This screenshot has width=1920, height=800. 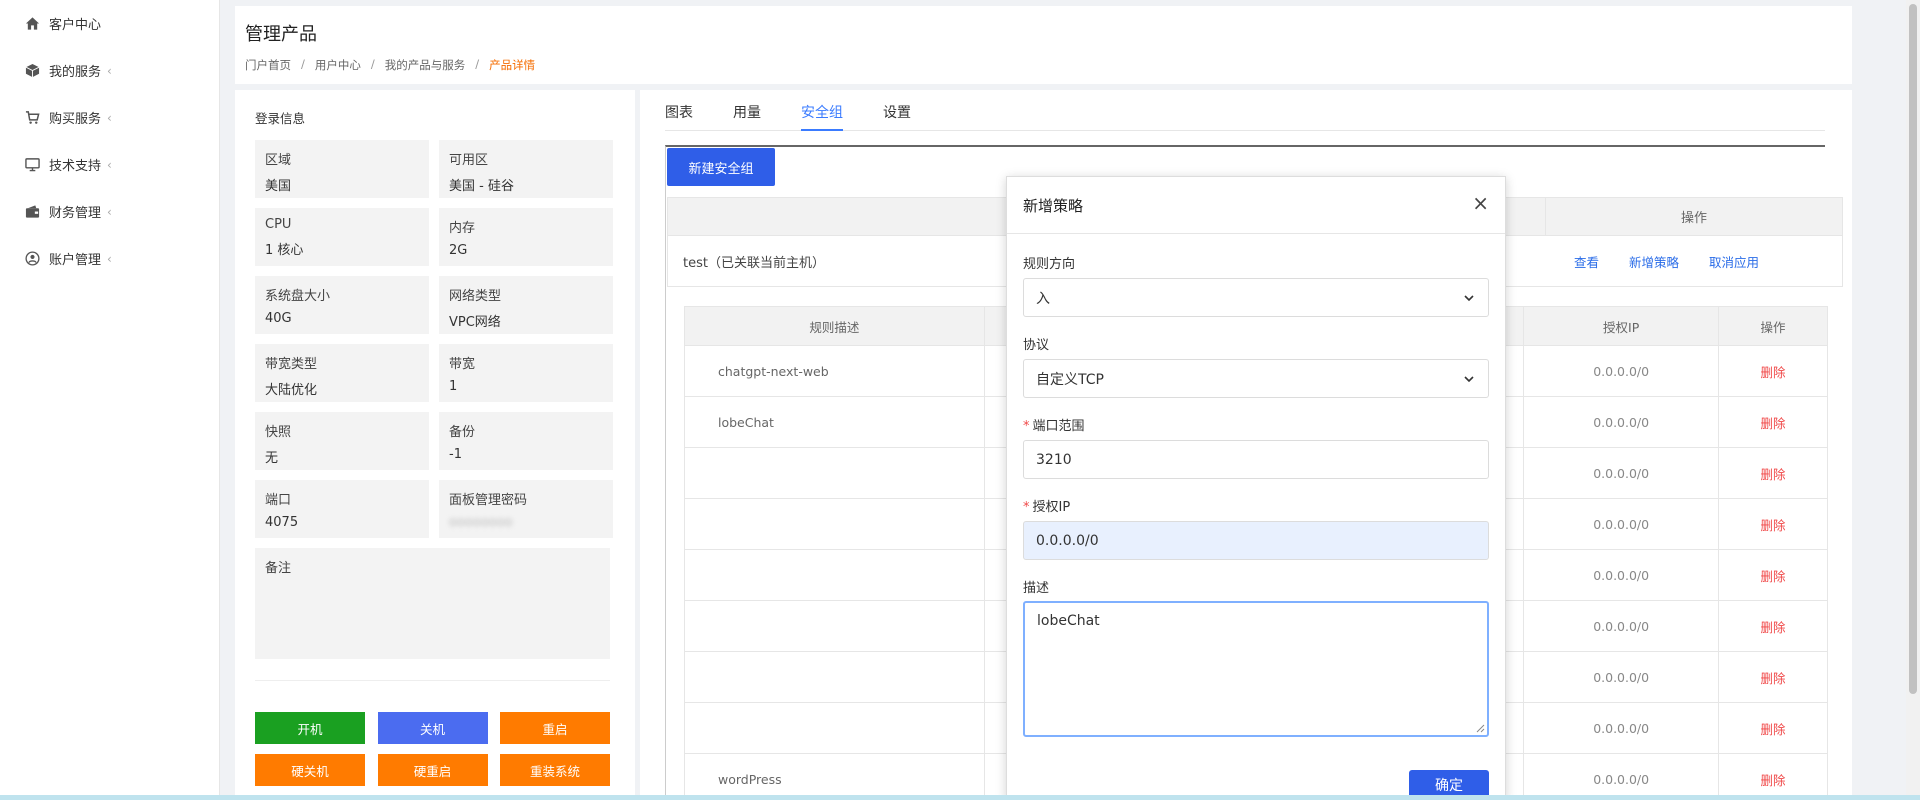 I want to click on info-value: 1 核心, so click(x=284, y=250).